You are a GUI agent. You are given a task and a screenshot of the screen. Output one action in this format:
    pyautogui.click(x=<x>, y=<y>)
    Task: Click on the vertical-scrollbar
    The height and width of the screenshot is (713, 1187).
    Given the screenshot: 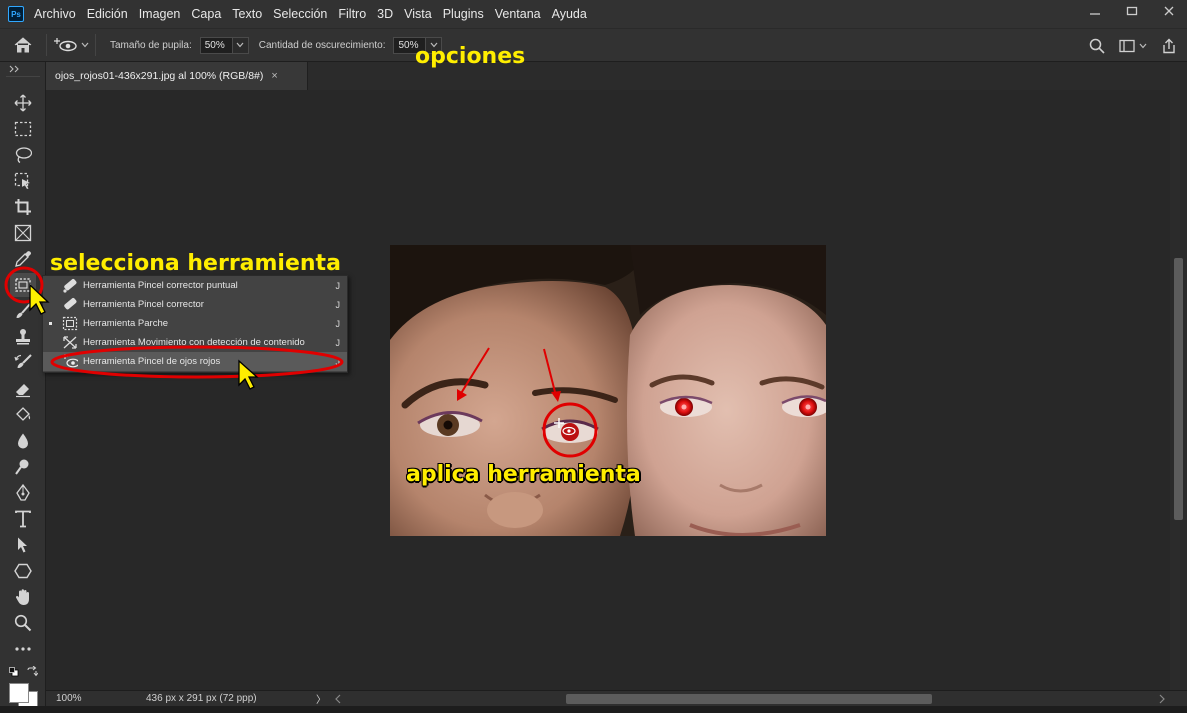 What is the action you would take?
    pyautogui.click(x=1178, y=390)
    